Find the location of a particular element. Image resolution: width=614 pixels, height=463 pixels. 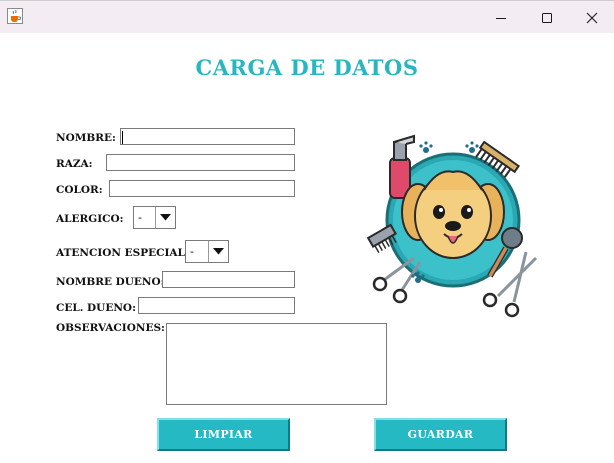

alergico-selected-value: - is located at coordinates (145, 217).